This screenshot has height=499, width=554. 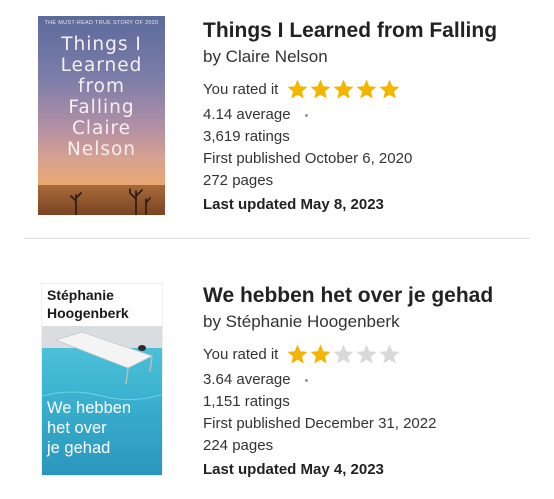 What do you see at coordinates (89, 408) in the screenshot?
I see `cover-title-line: We hebben` at bounding box center [89, 408].